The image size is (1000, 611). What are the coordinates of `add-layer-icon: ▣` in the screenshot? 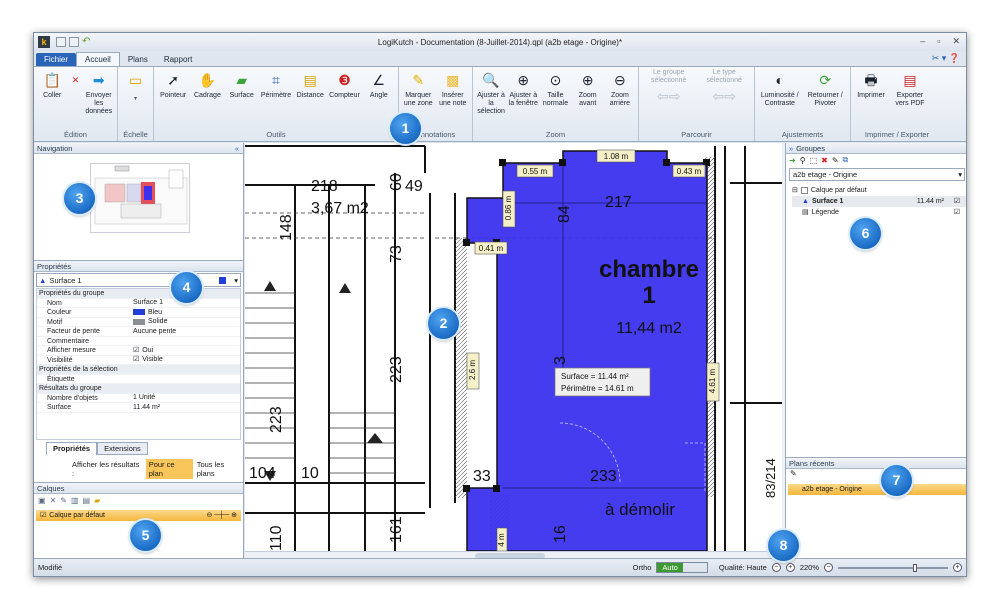 It's located at (42, 500).